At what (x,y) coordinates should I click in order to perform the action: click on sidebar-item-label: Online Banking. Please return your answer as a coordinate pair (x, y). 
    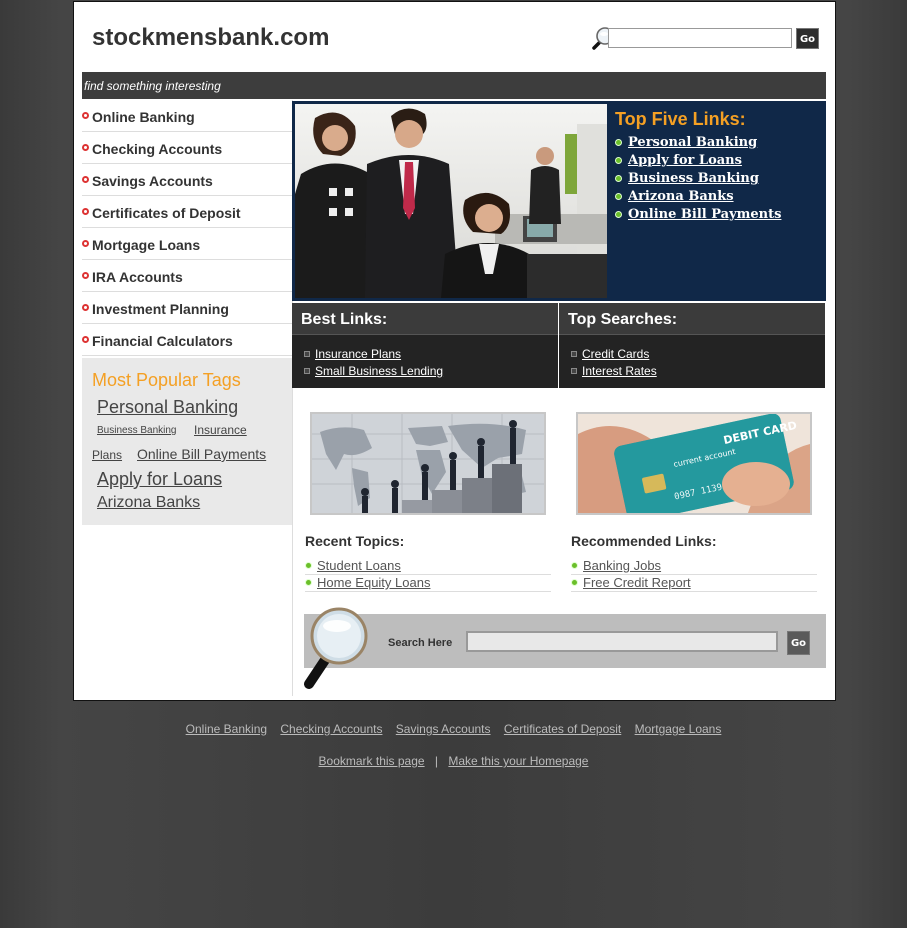
    Looking at the image, I should click on (143, 117).